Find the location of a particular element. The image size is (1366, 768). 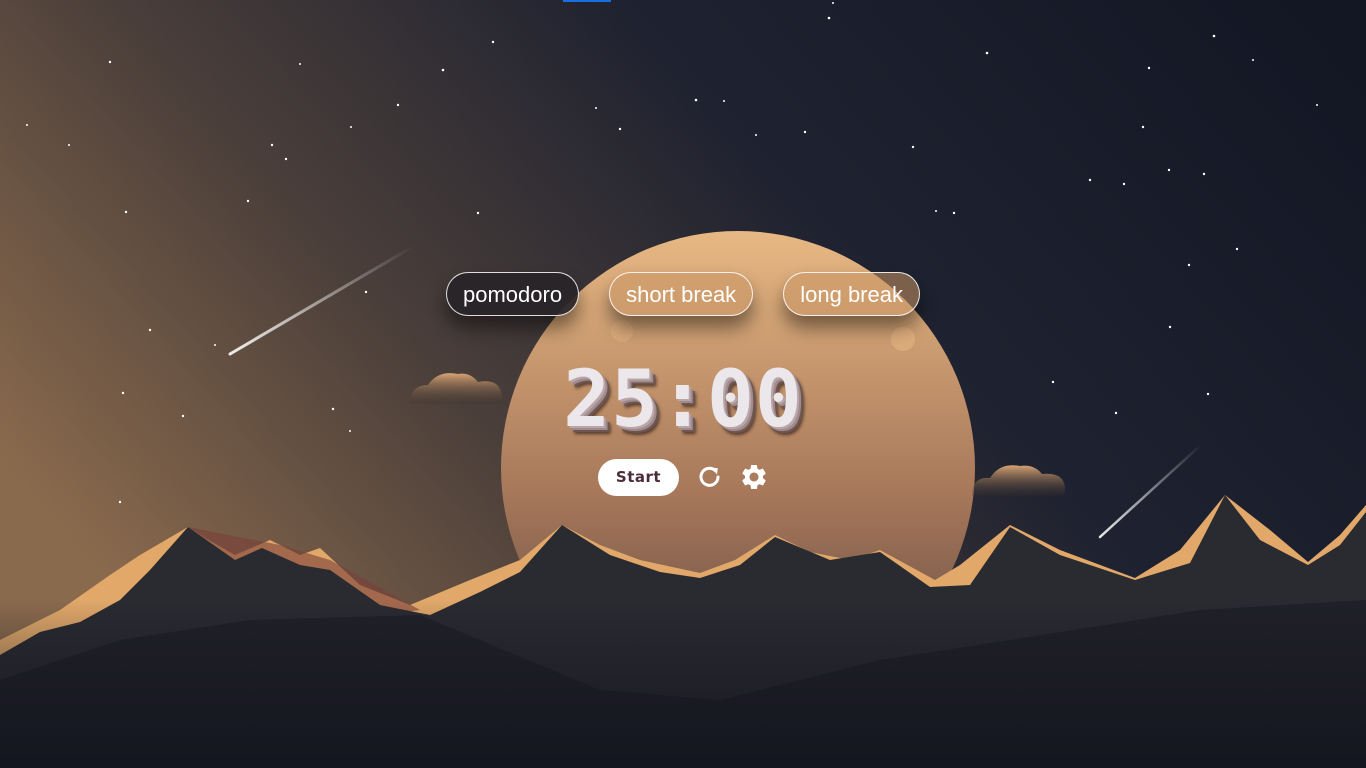

reset-button is located at coordinates (710, 477).